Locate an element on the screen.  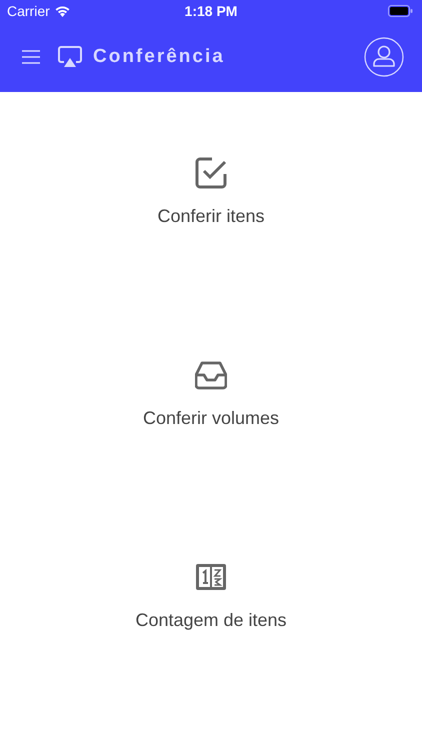
inbox-tray-icon is located at coordinates (211, 375).